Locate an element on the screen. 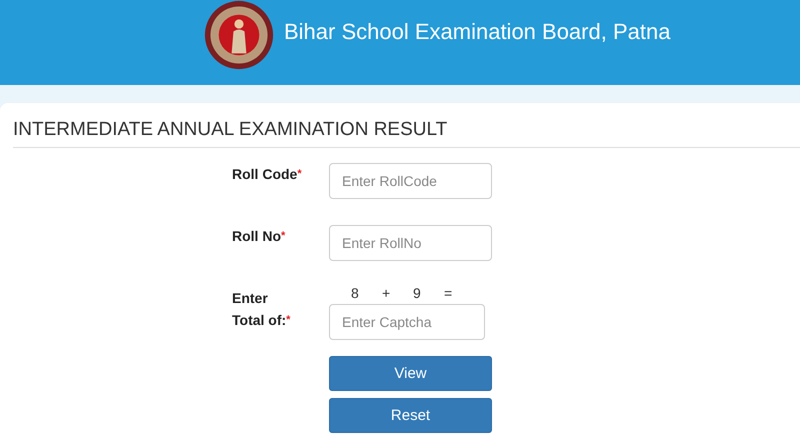 This screenshot has width=800, height=445. board-title: Bihar School Examination Board, Patna is located at coordinates (477, 32).